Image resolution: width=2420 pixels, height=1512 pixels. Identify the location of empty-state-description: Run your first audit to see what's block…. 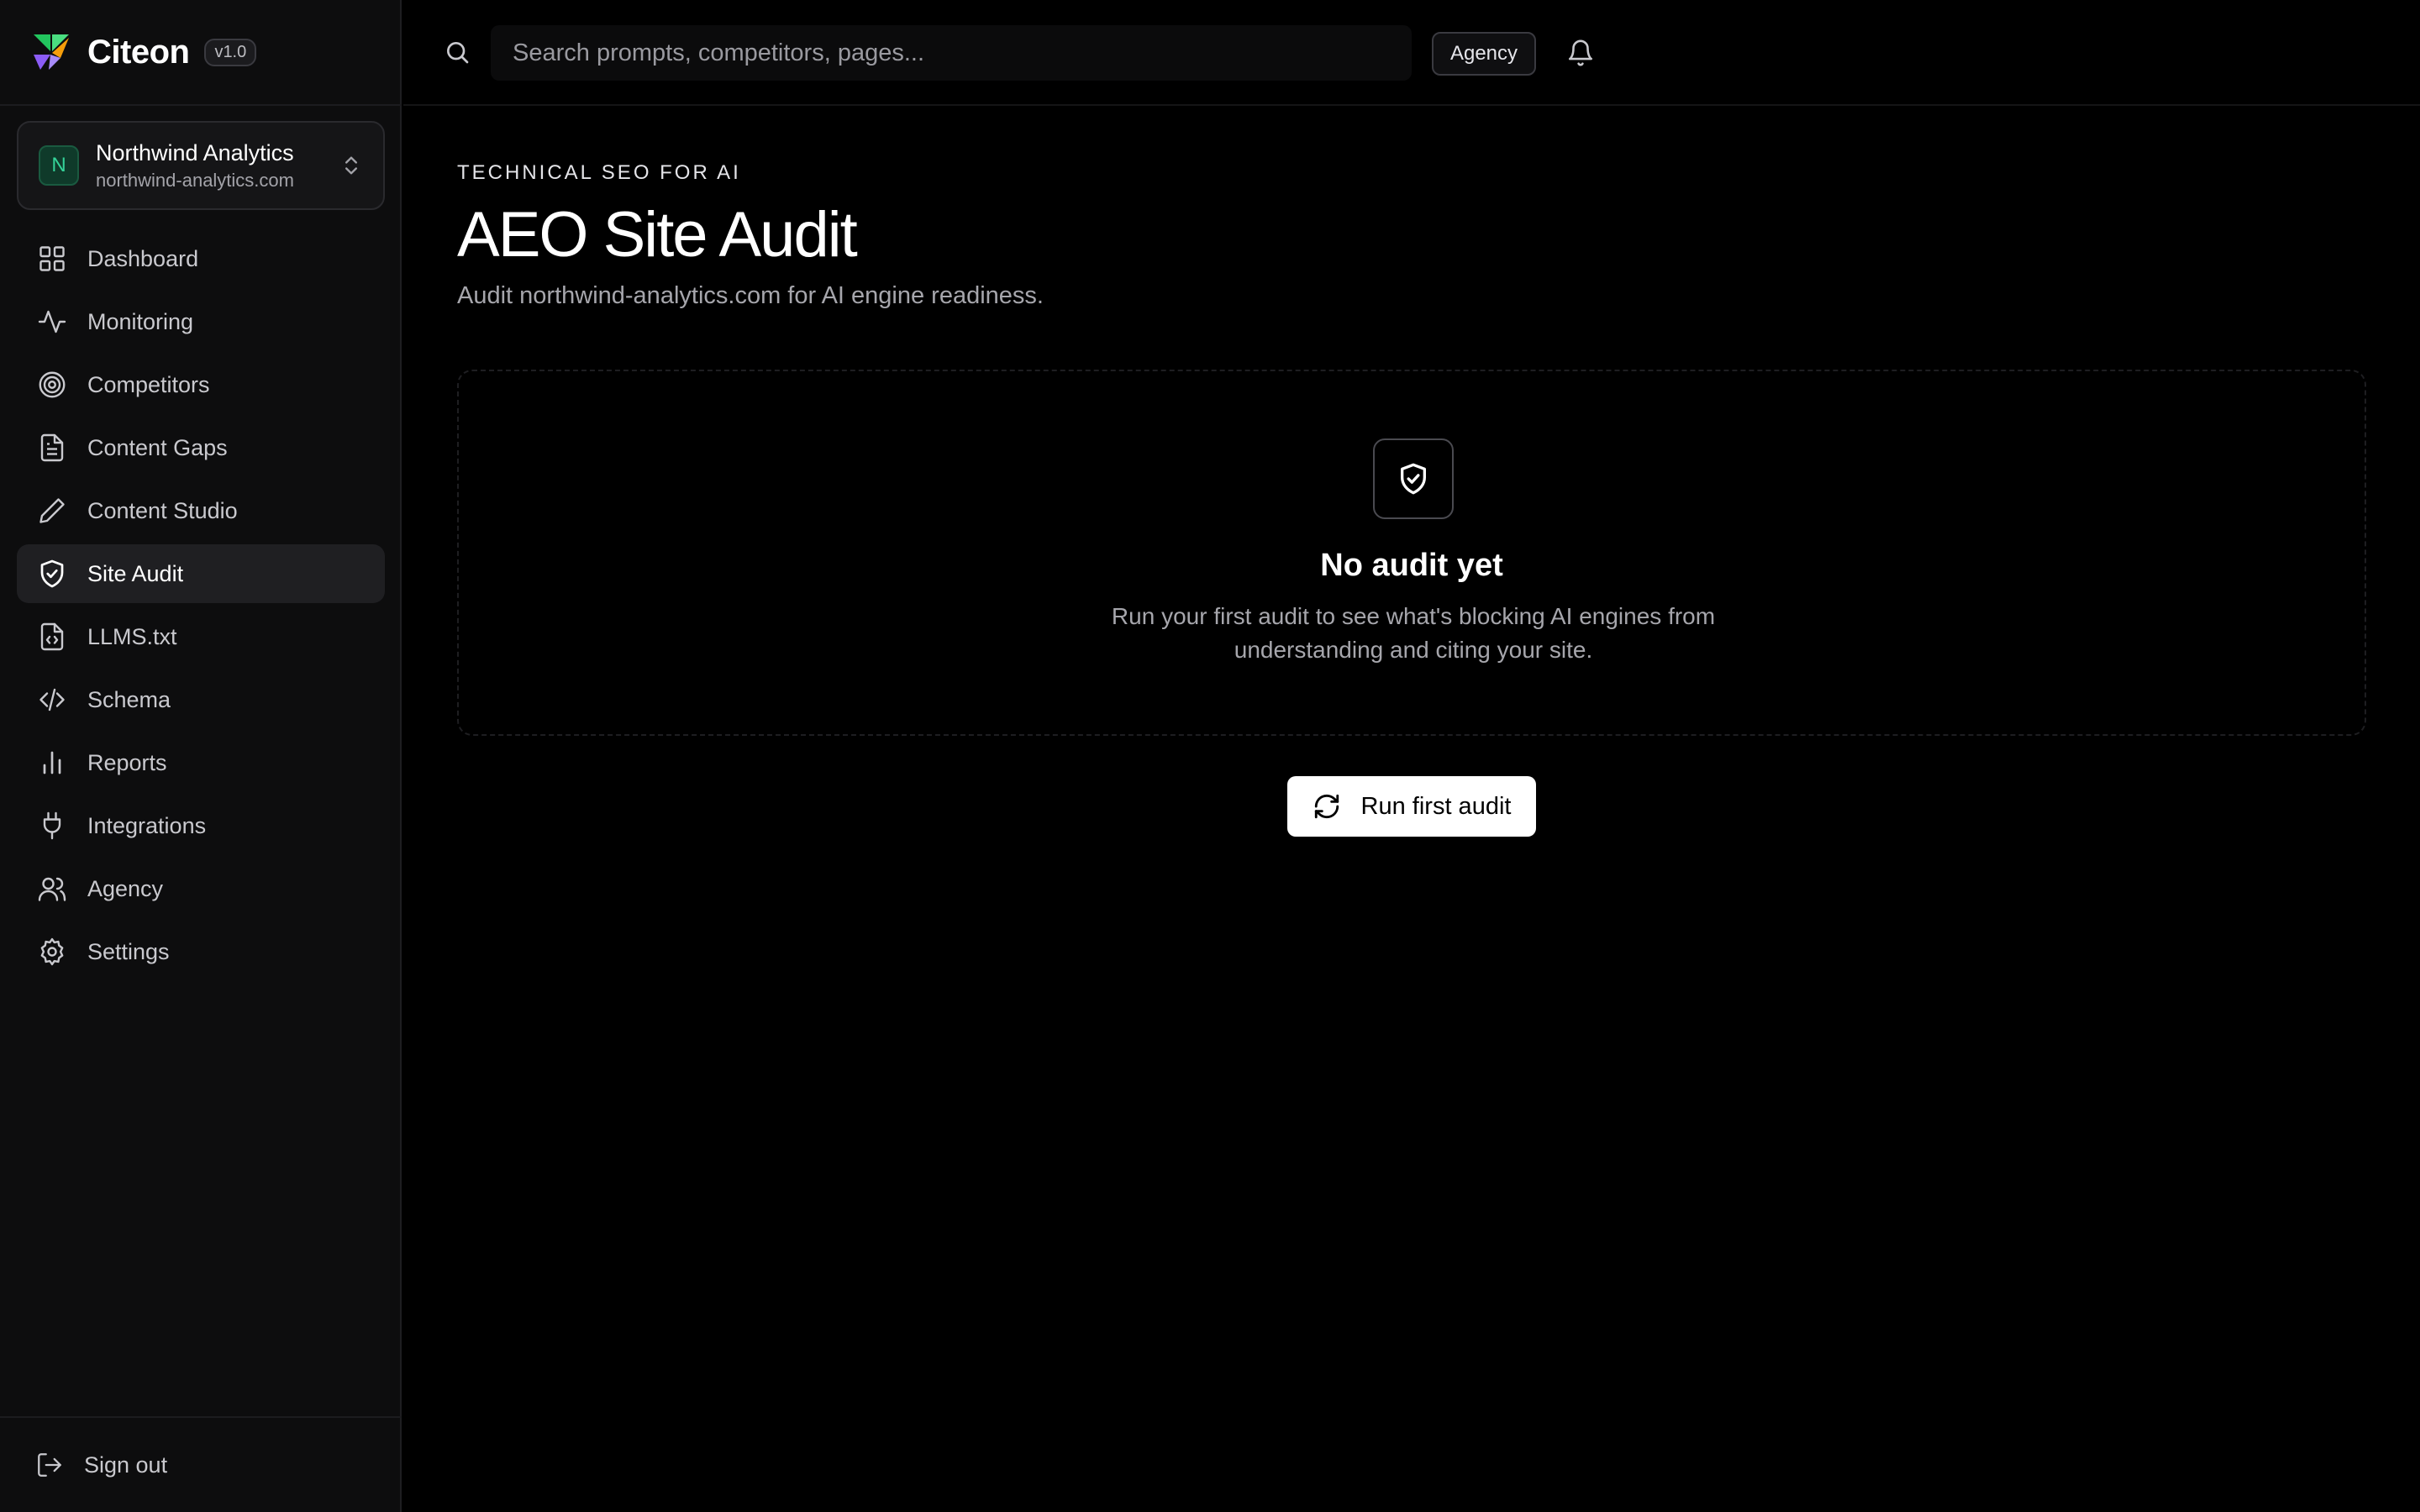
(1413, 633).